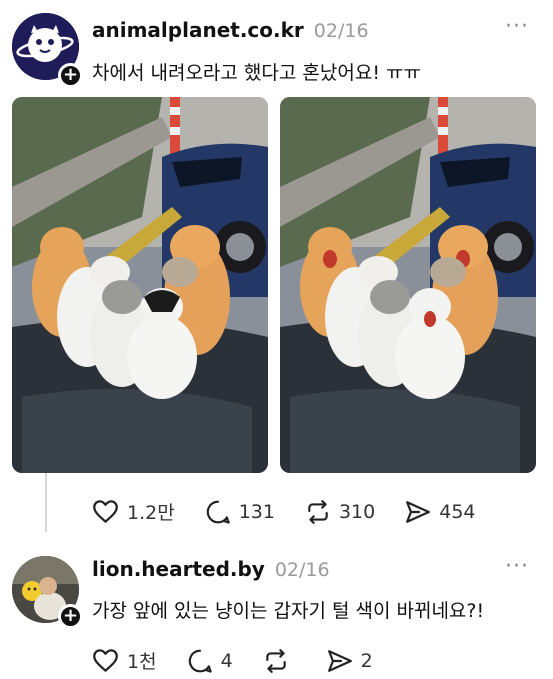 Image resolution: width=553 pixels, height=679 pixels. I want to click on reply-count: 4, so click(226, 660).